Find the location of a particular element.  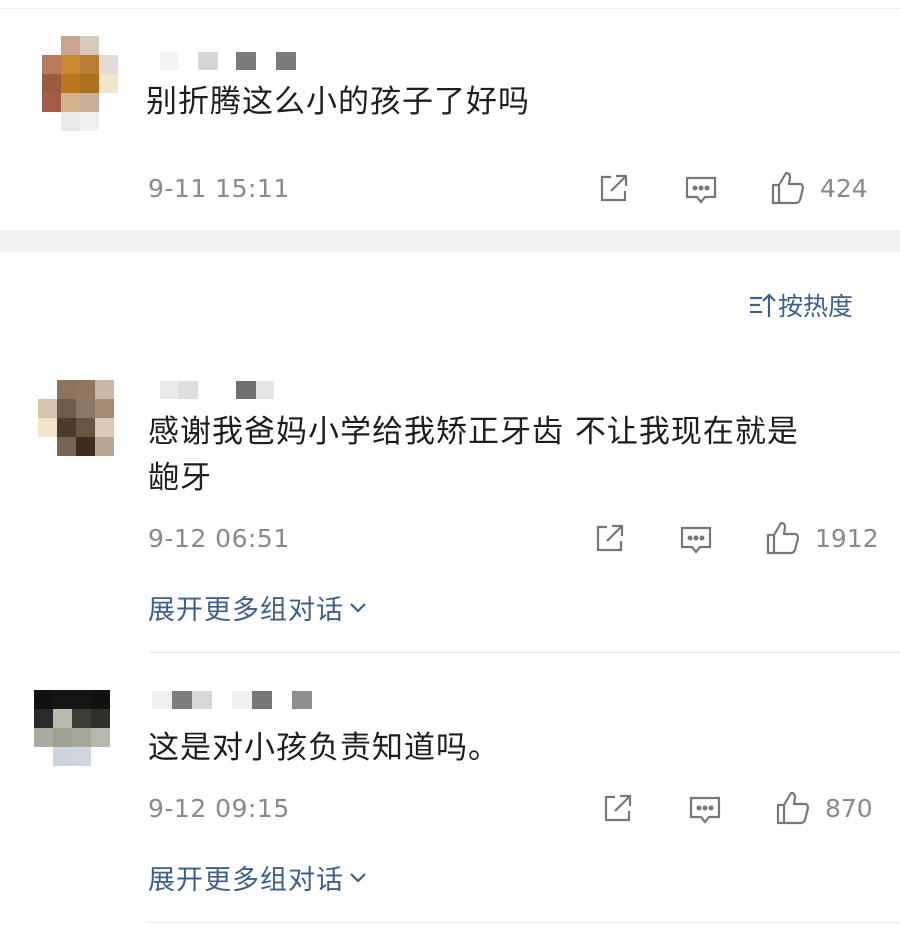

like-count: 424 is located at coordinates (844, 188).